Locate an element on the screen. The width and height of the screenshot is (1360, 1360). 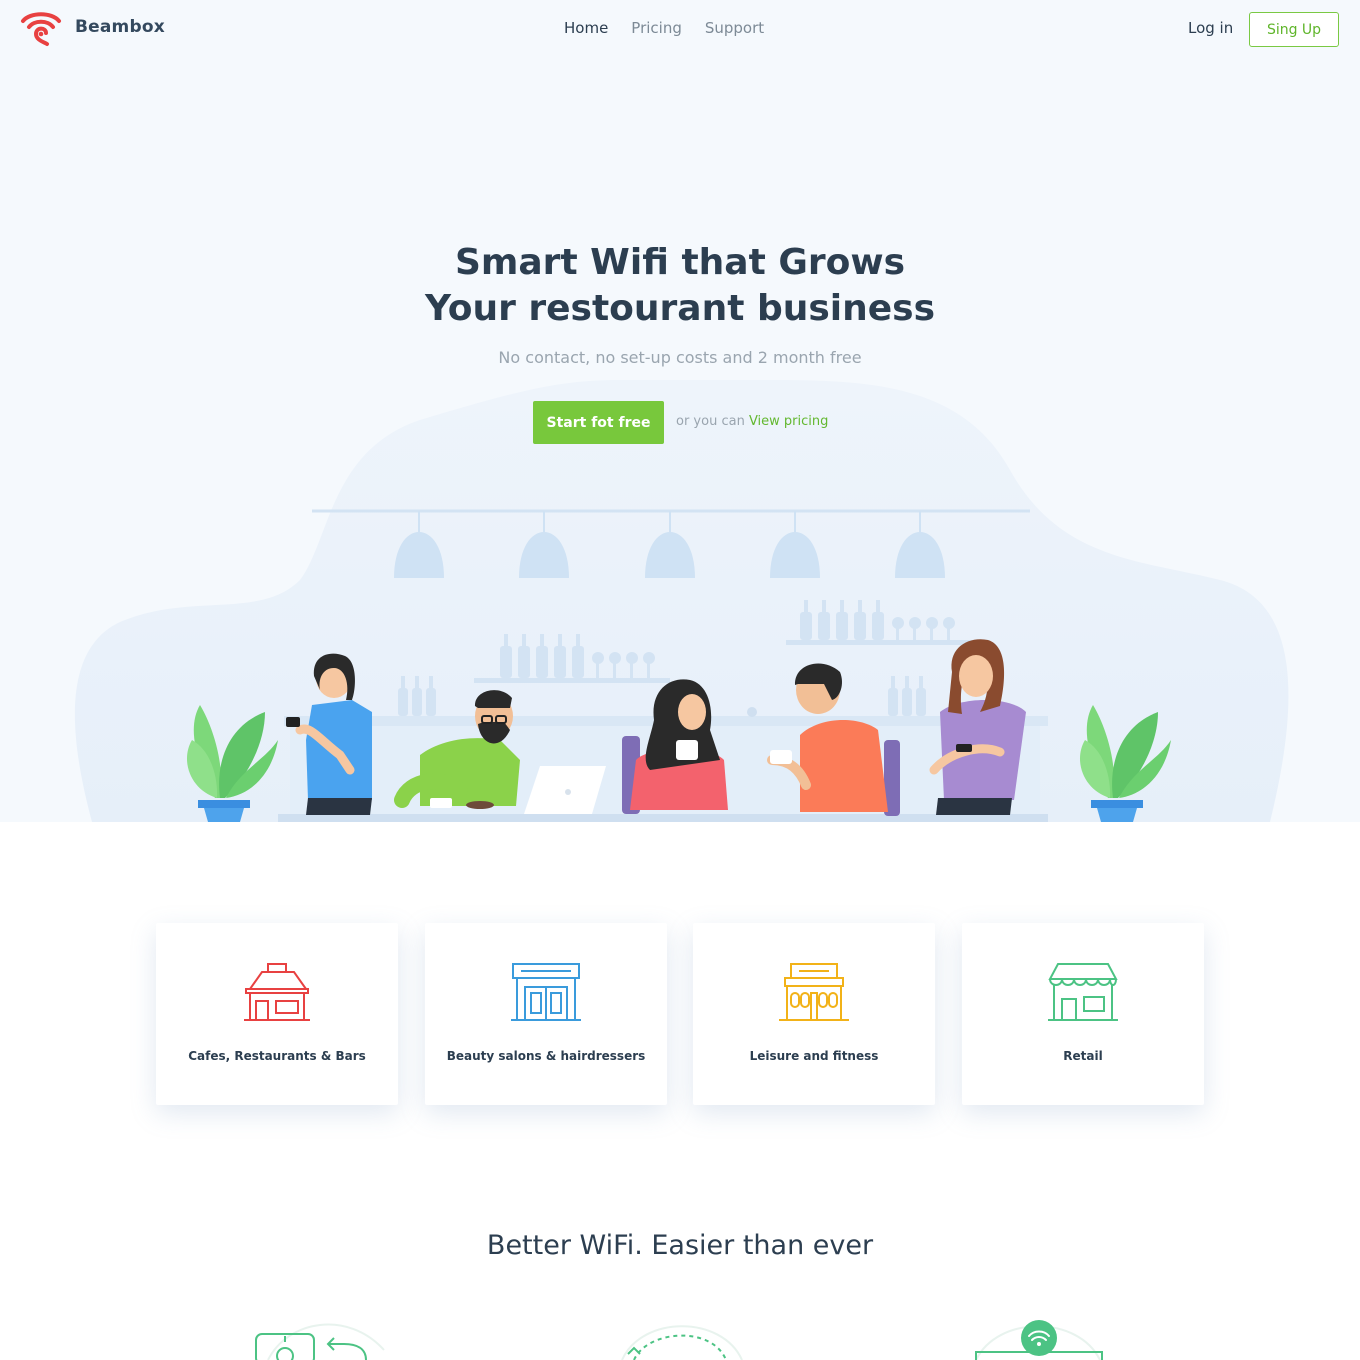
wifi-logo-icon is located at coordinates (41, 28).